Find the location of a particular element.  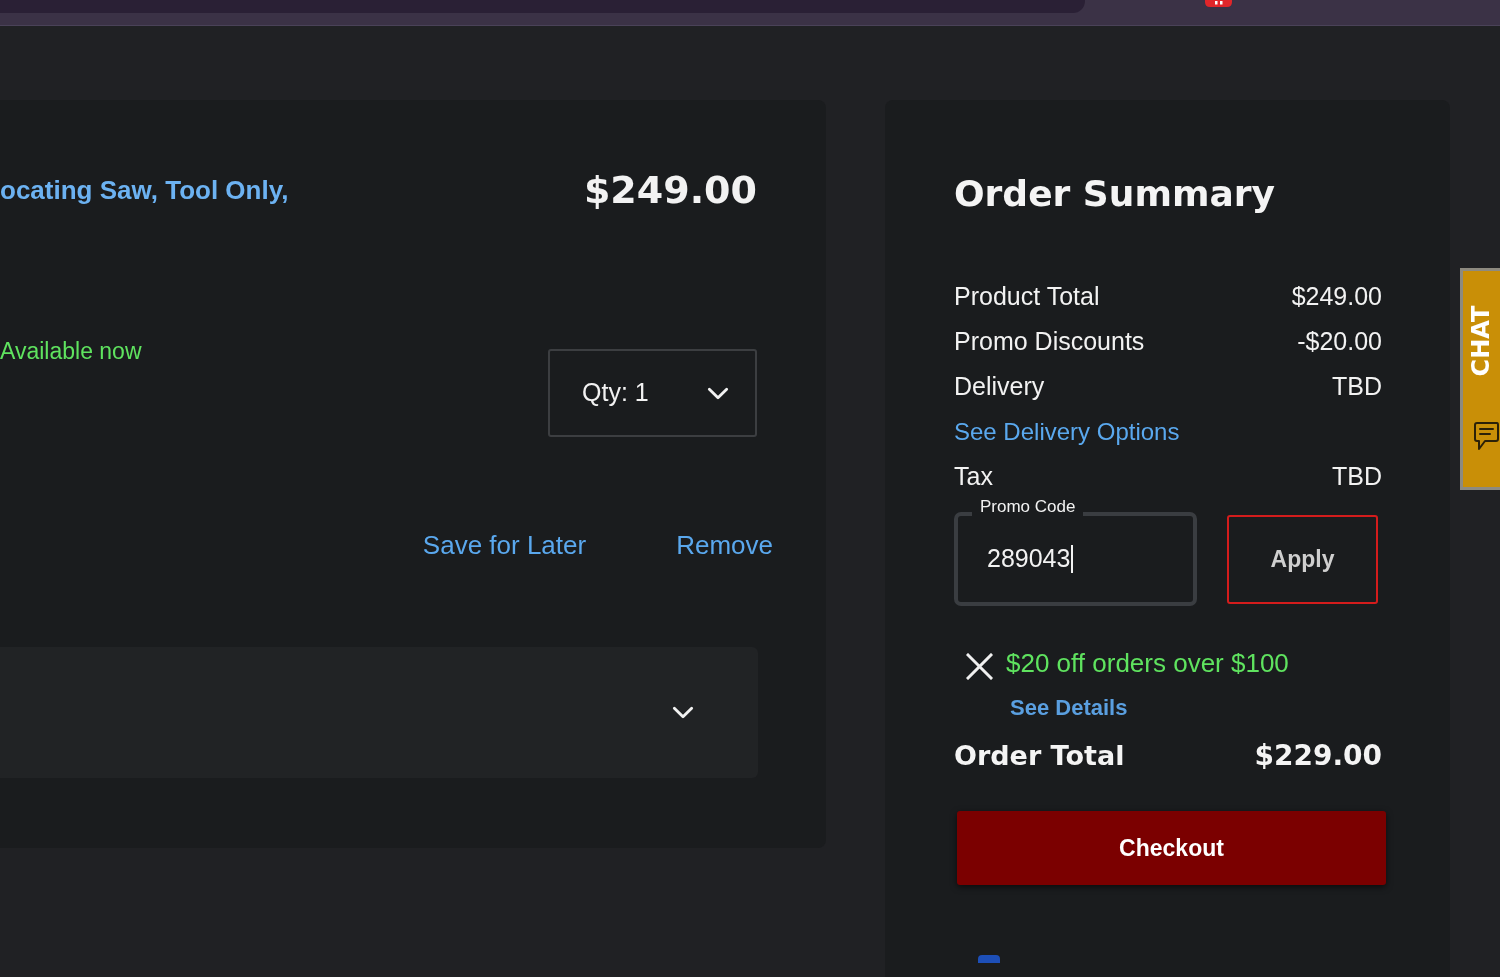

summary-label: Delivery is located at coordinates (999, 386).